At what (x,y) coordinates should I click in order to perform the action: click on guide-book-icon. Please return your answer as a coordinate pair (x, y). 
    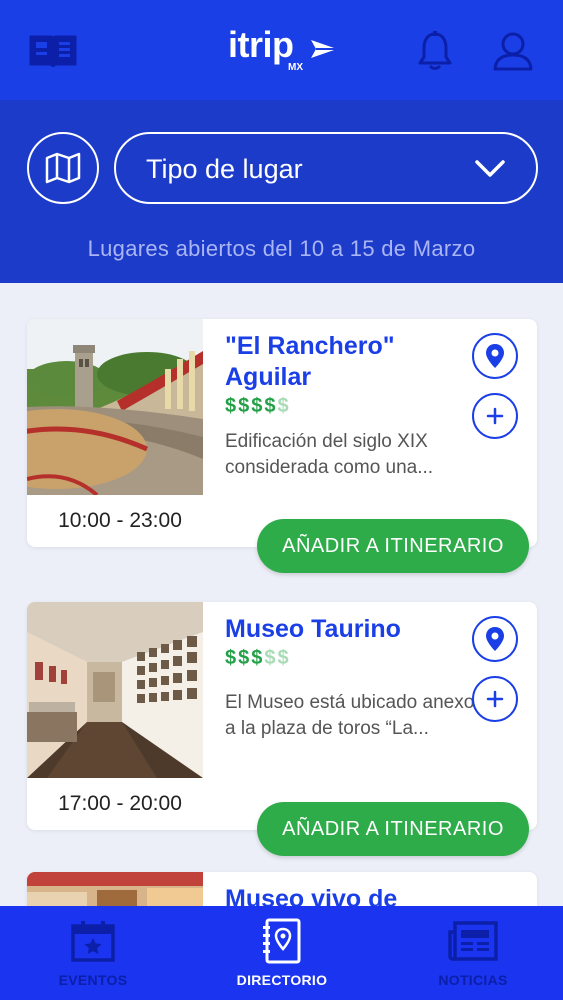
    Looking at the image, I should click on (53, 51).